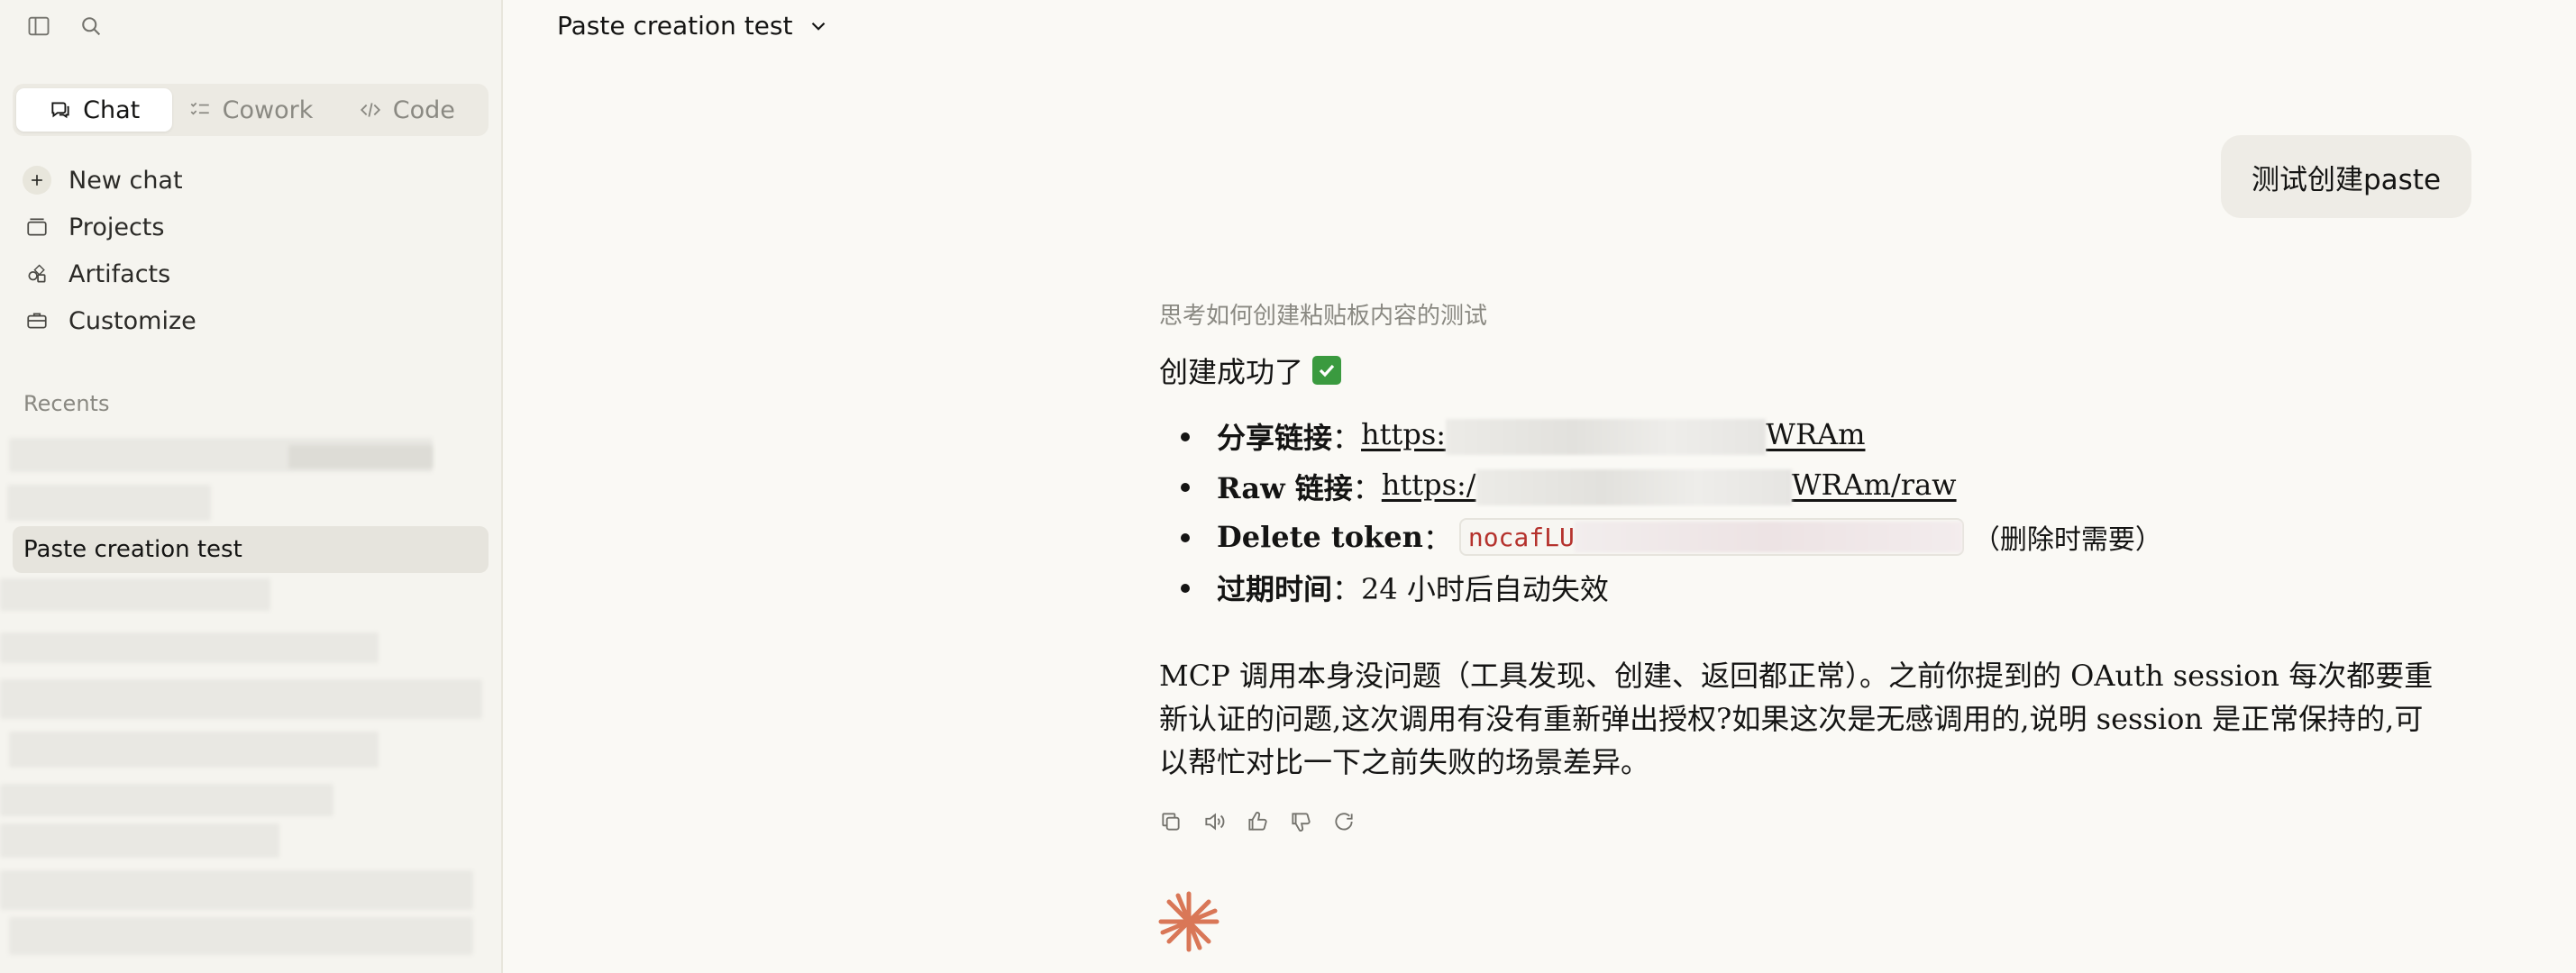 This screenshot has height=973, width=2576. I want to click on list-item: Raw 链接： https:/ WRAm/raw, so click(1799, 486).